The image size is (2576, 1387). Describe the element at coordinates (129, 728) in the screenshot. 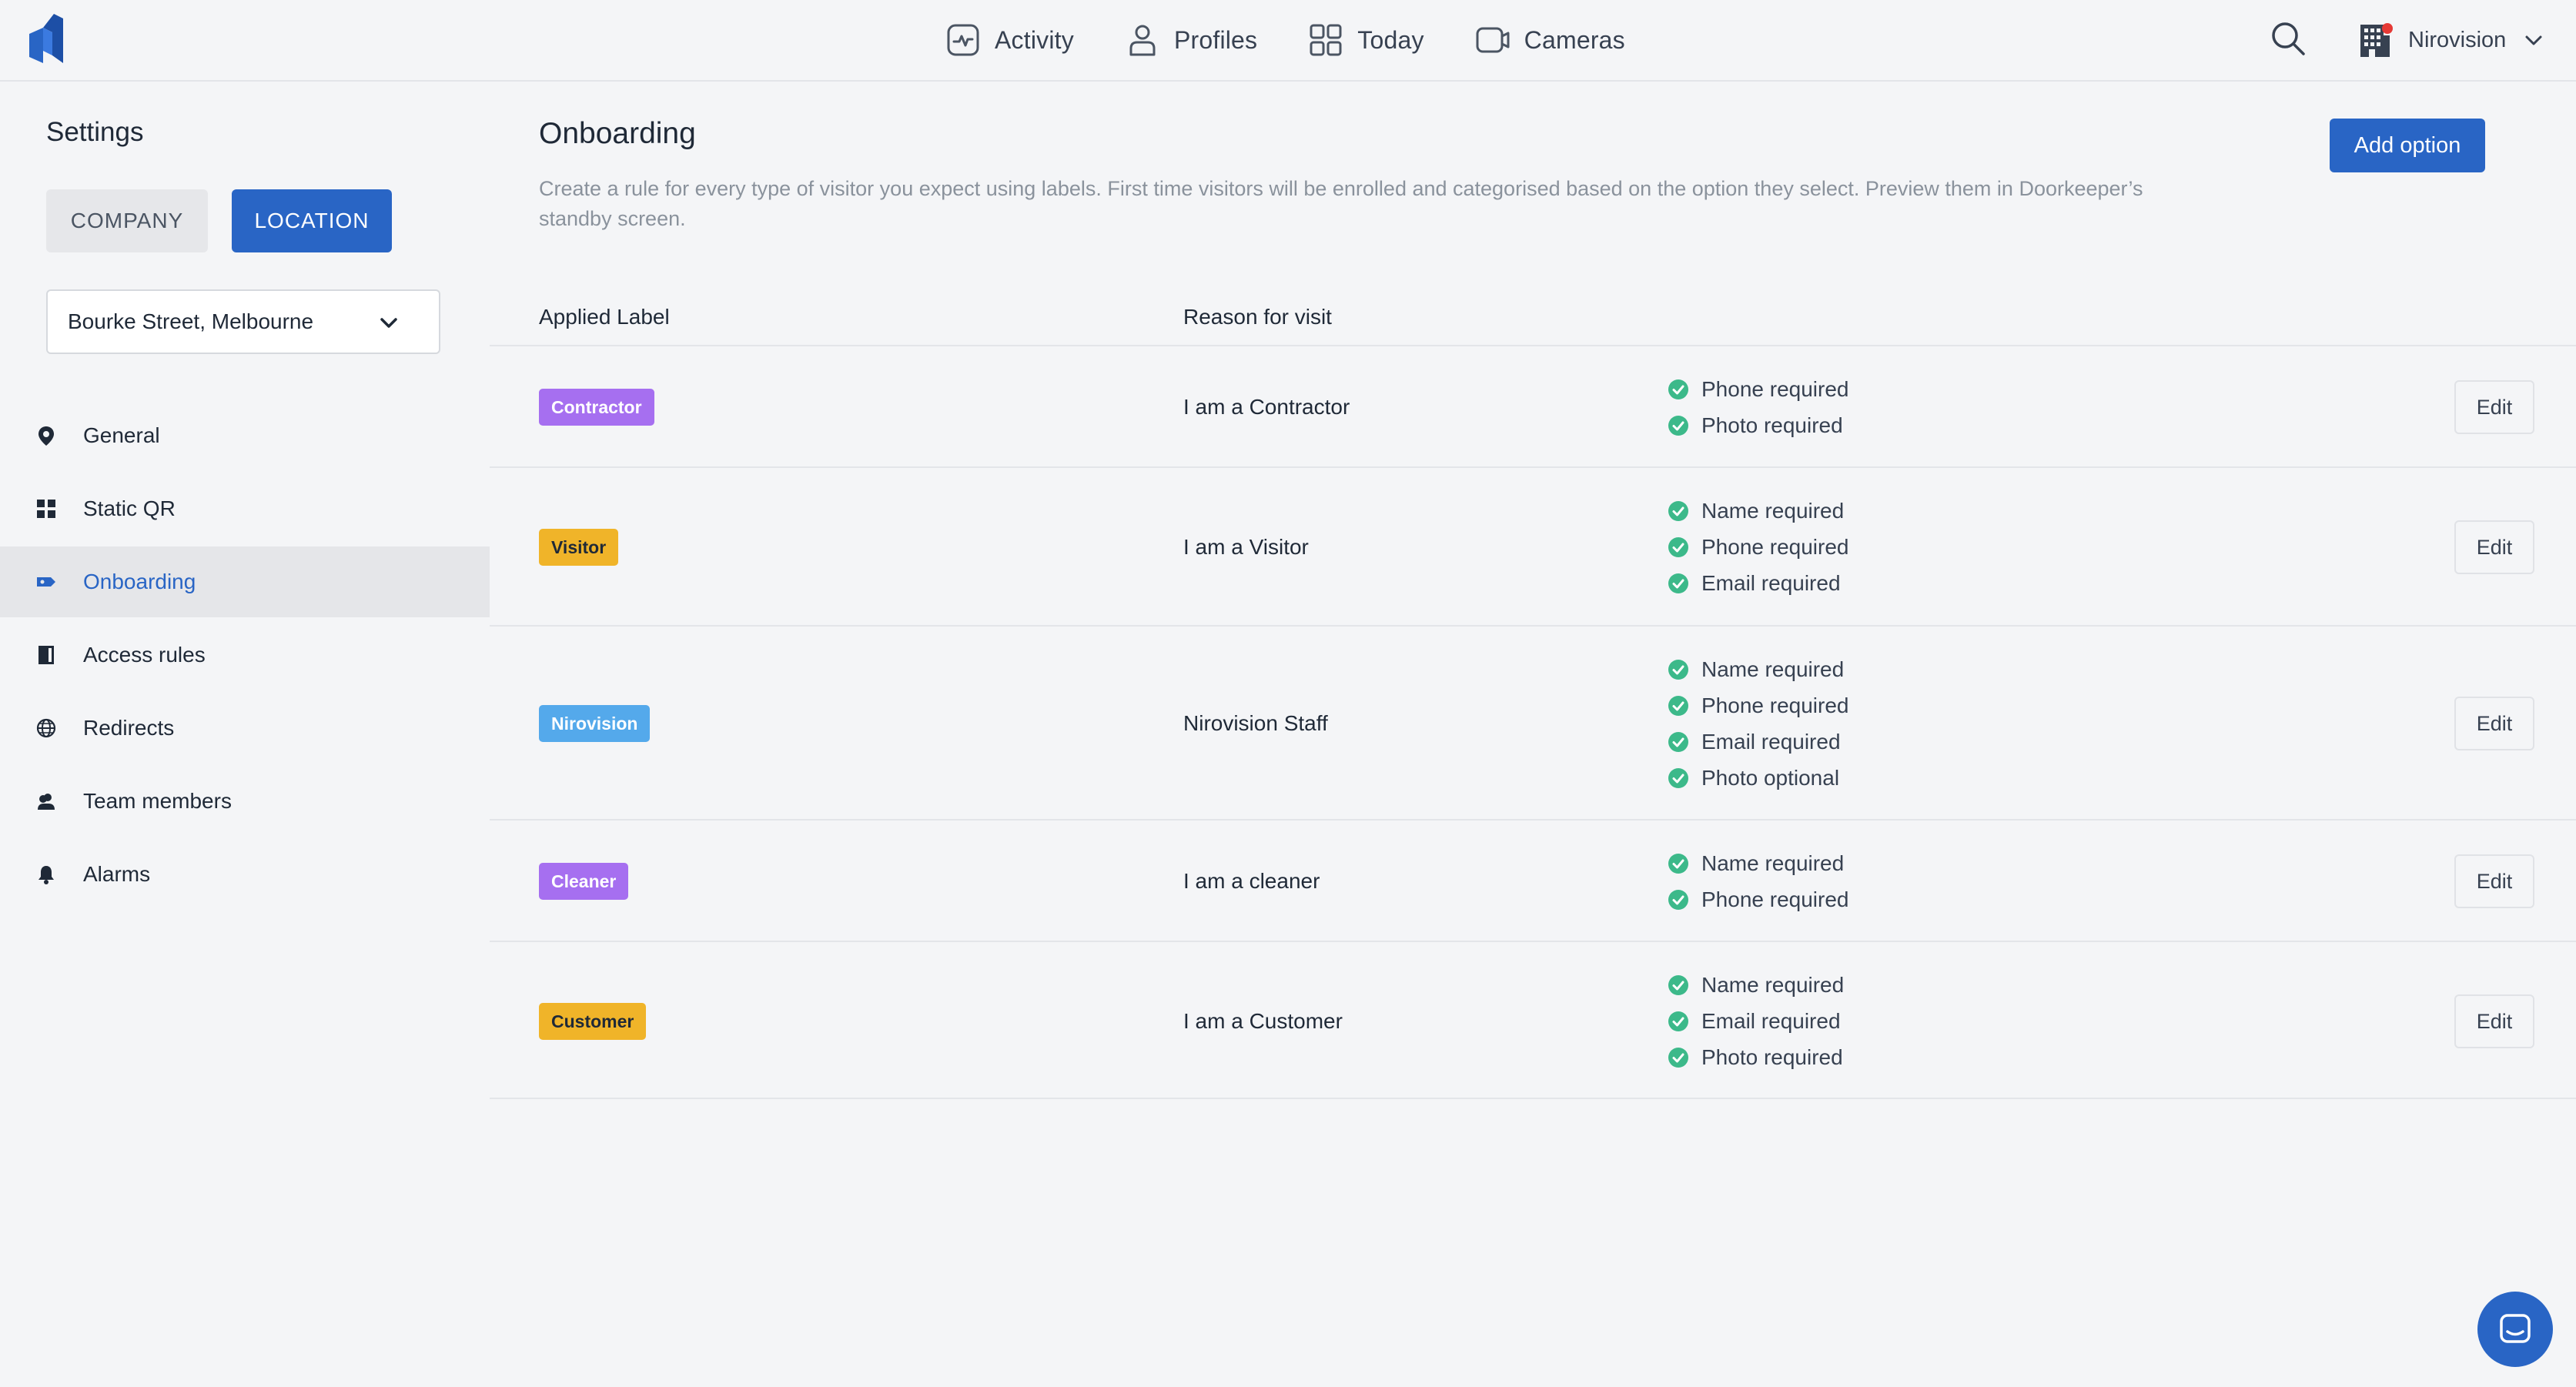

I see `sidebar-item-label: Redirects` at that location.